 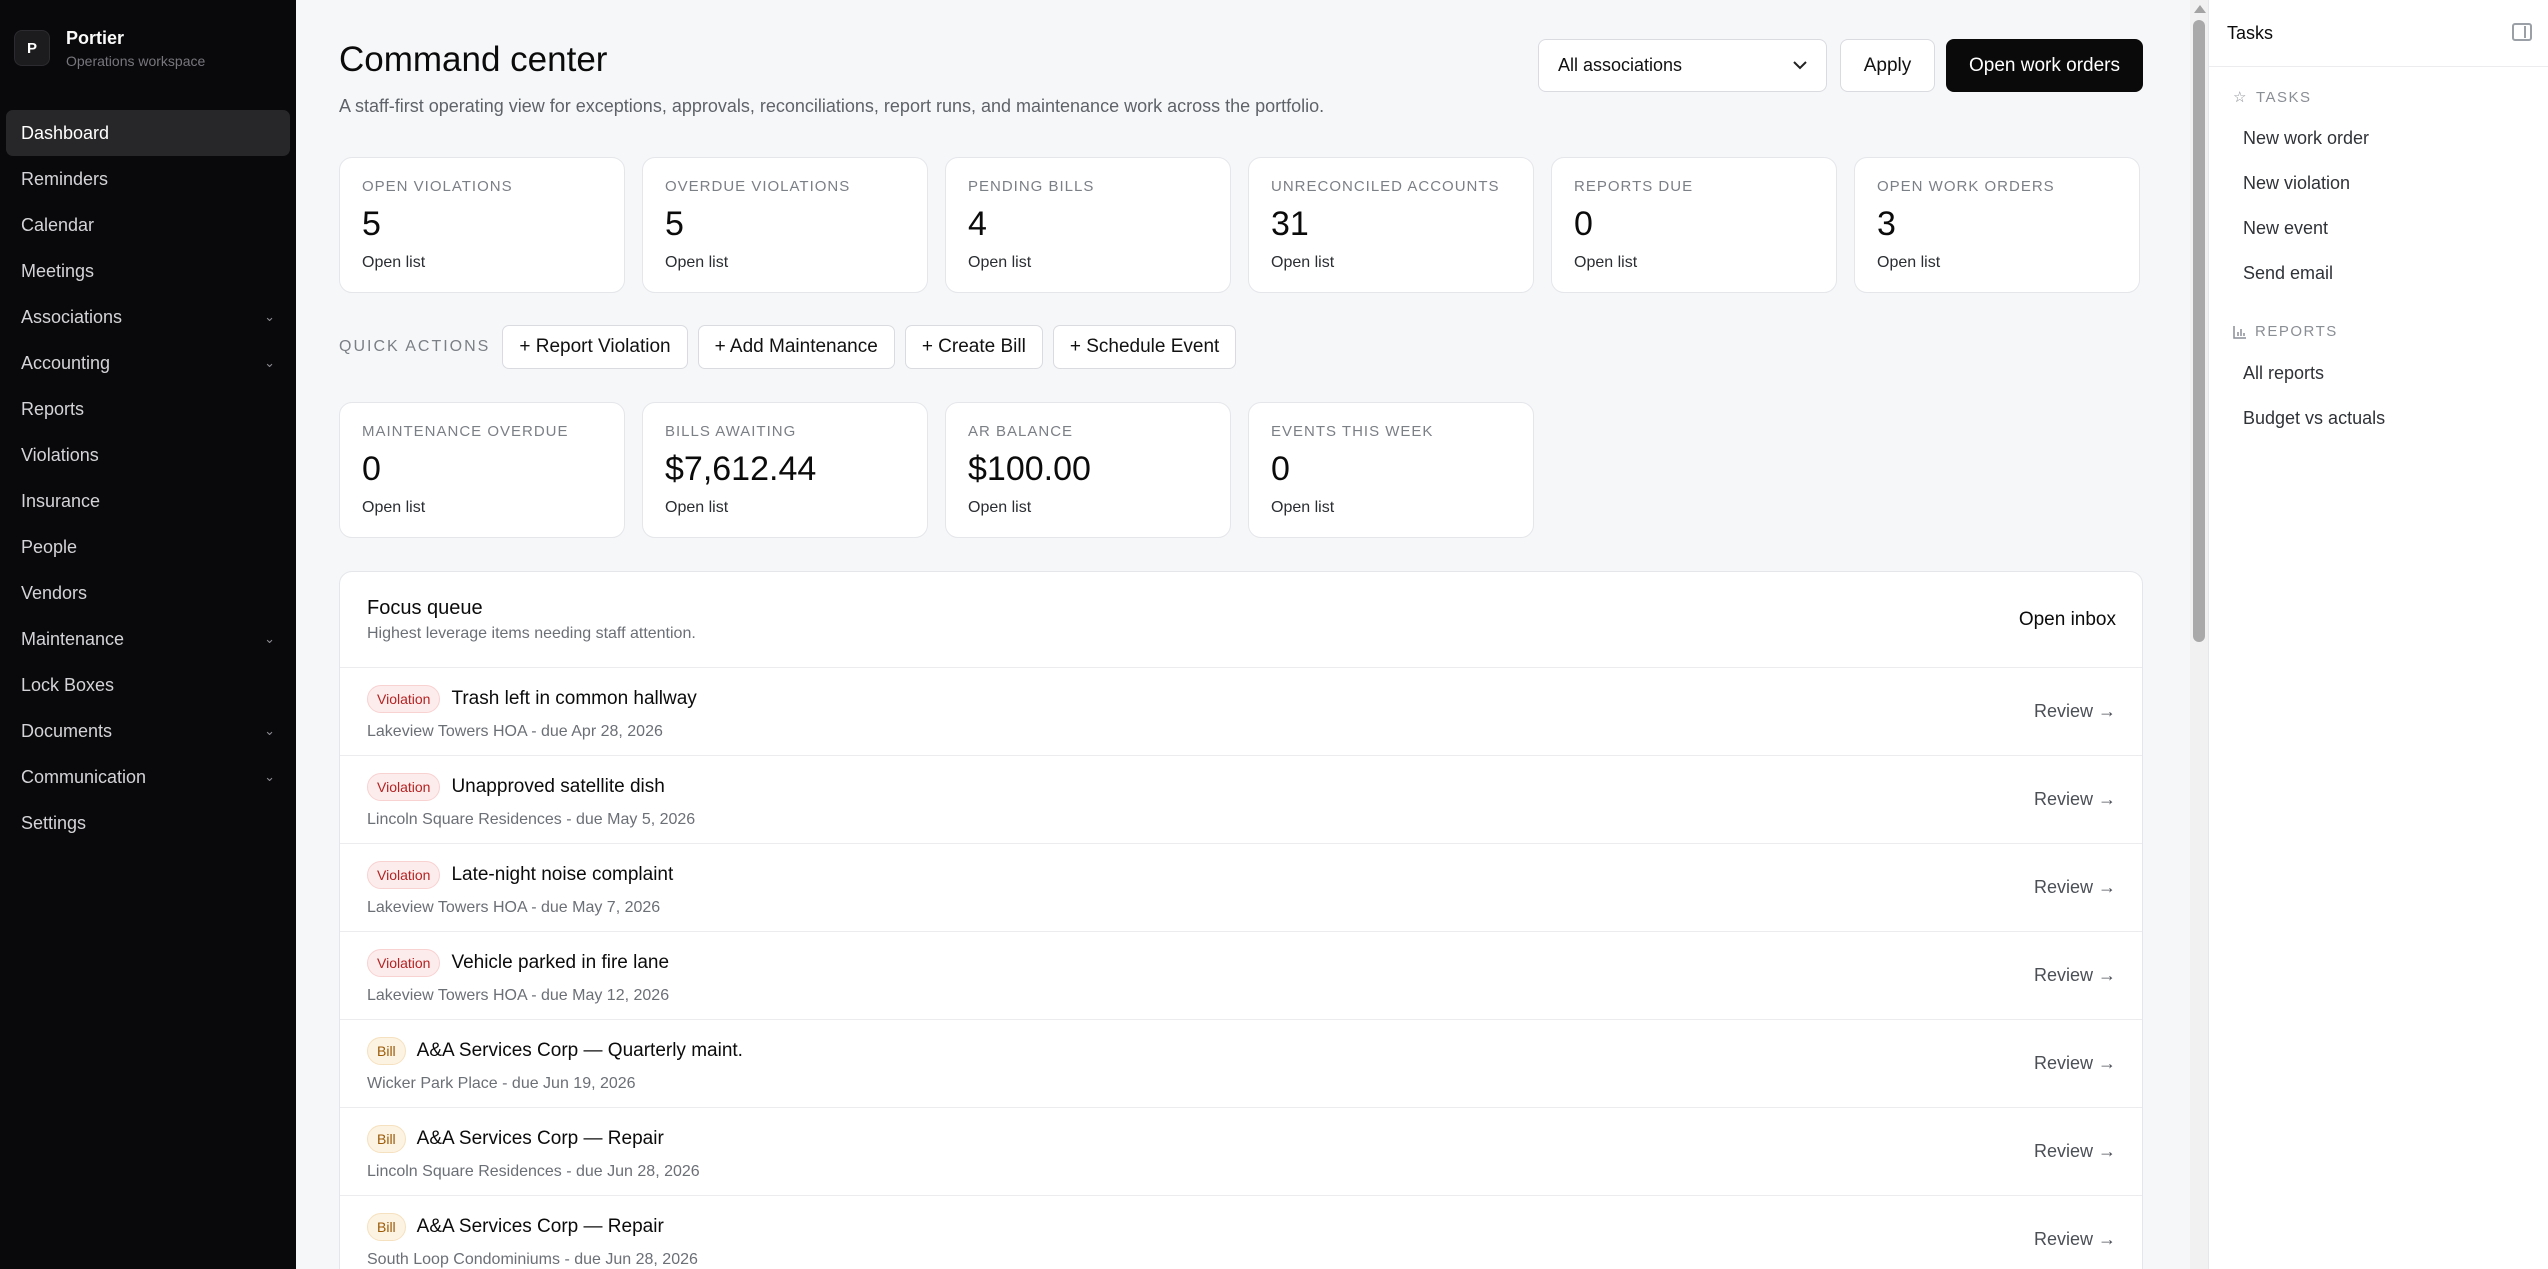 I want to click on sidebar-item-meetings: Meetings, so click(x=148, y=271).